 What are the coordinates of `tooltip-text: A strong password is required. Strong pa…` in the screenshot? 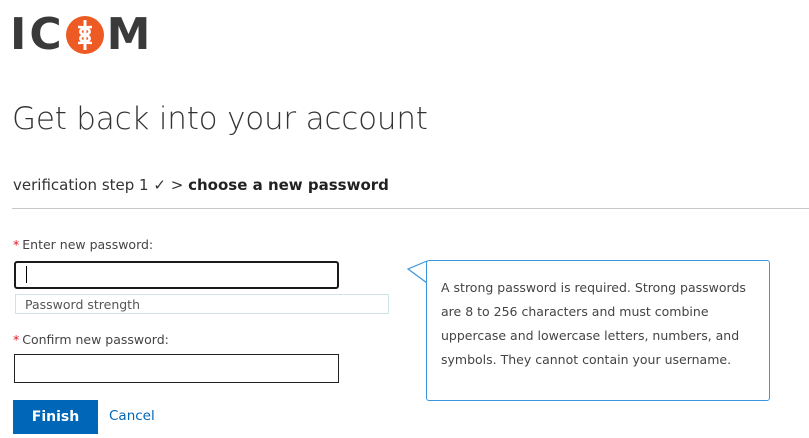 It's located at (593, 323).